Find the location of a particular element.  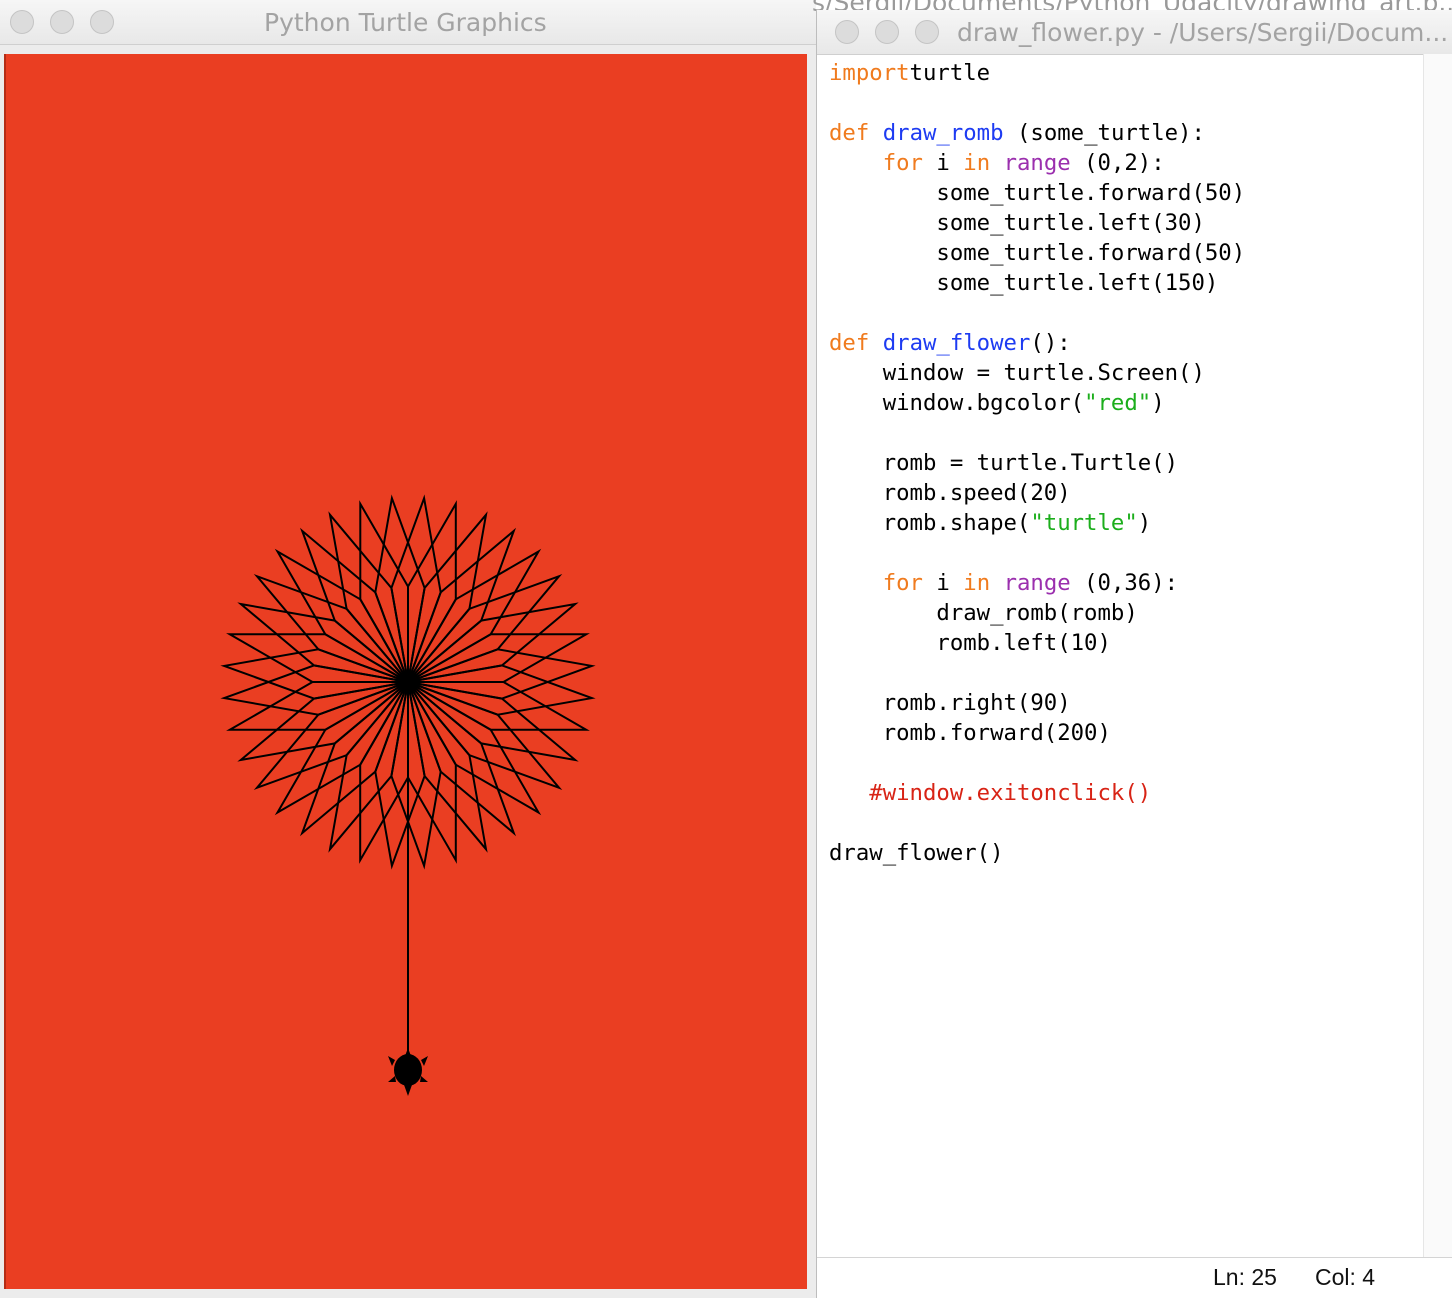

code-line: some_turtle.left(30) is located at coordinates (1037, 223).